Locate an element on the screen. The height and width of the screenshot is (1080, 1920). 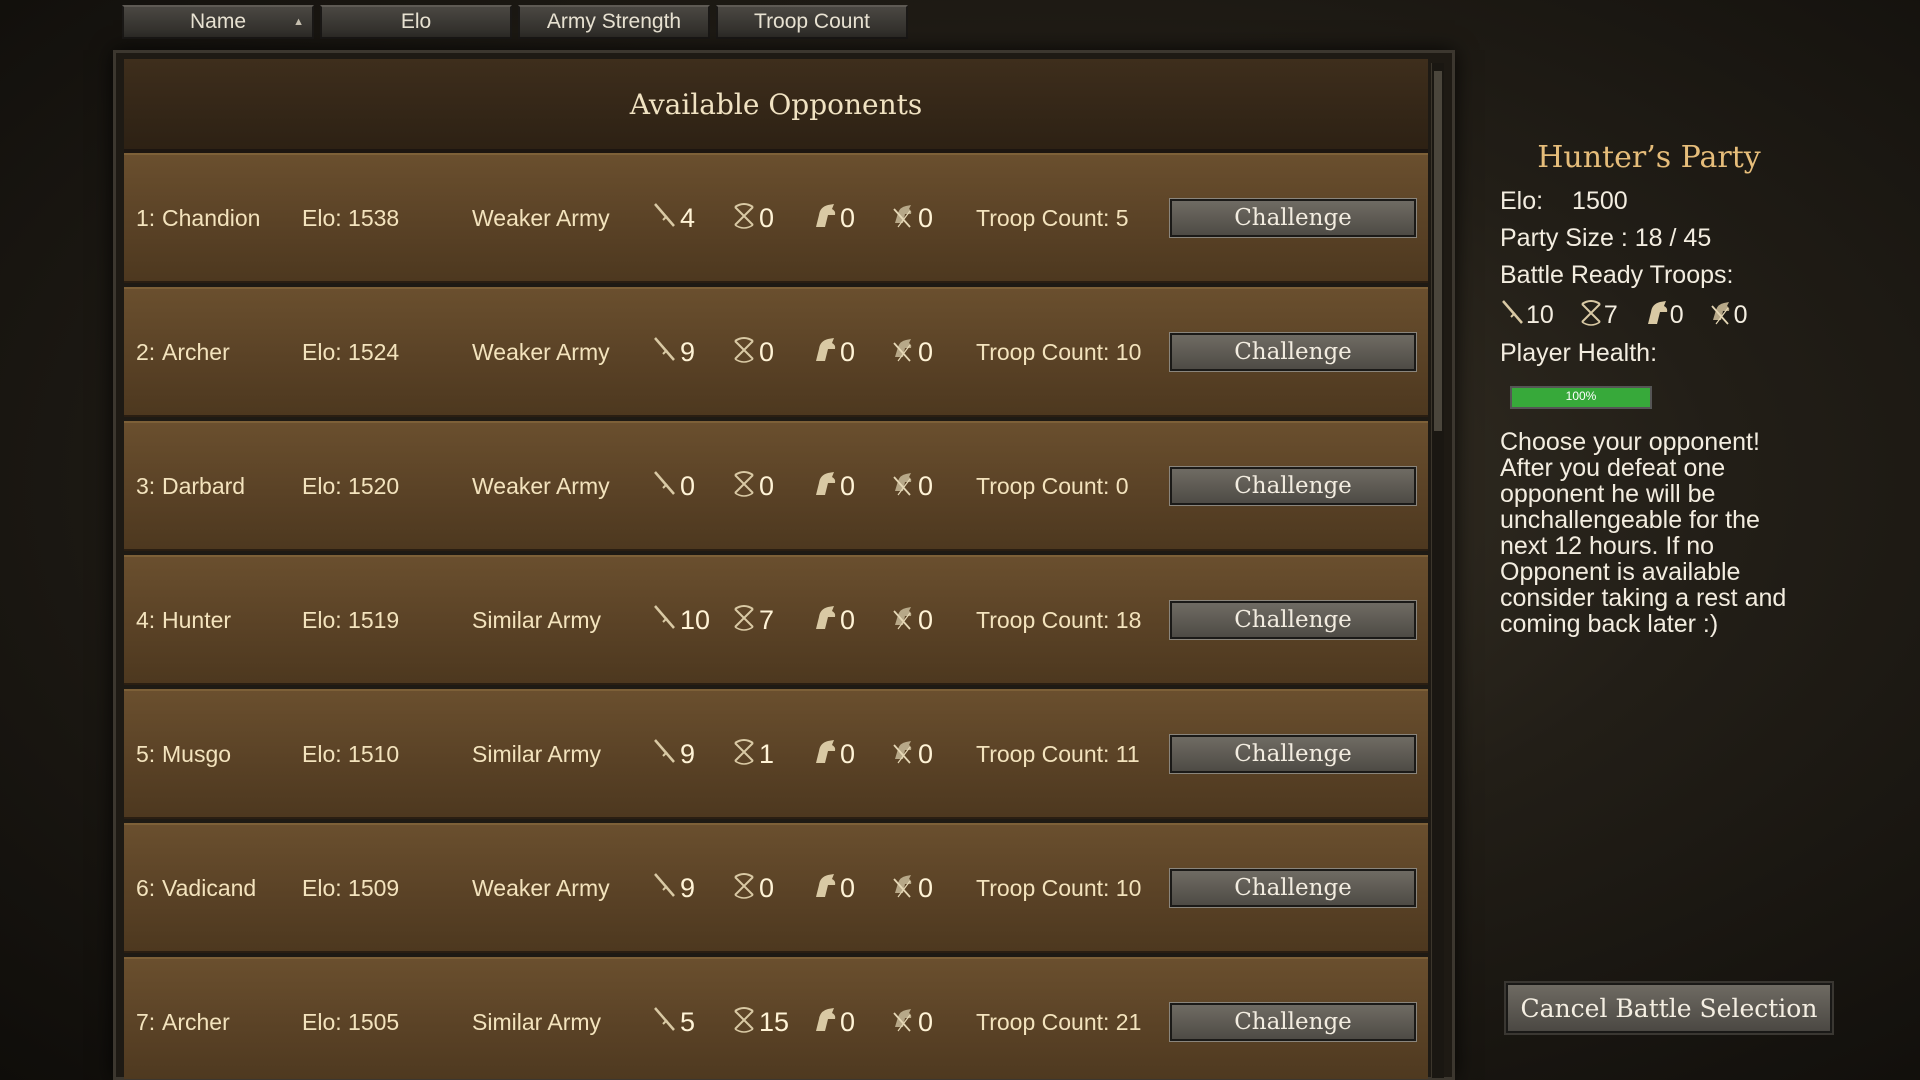
scrollbar is located at coordinates (1437, 570).